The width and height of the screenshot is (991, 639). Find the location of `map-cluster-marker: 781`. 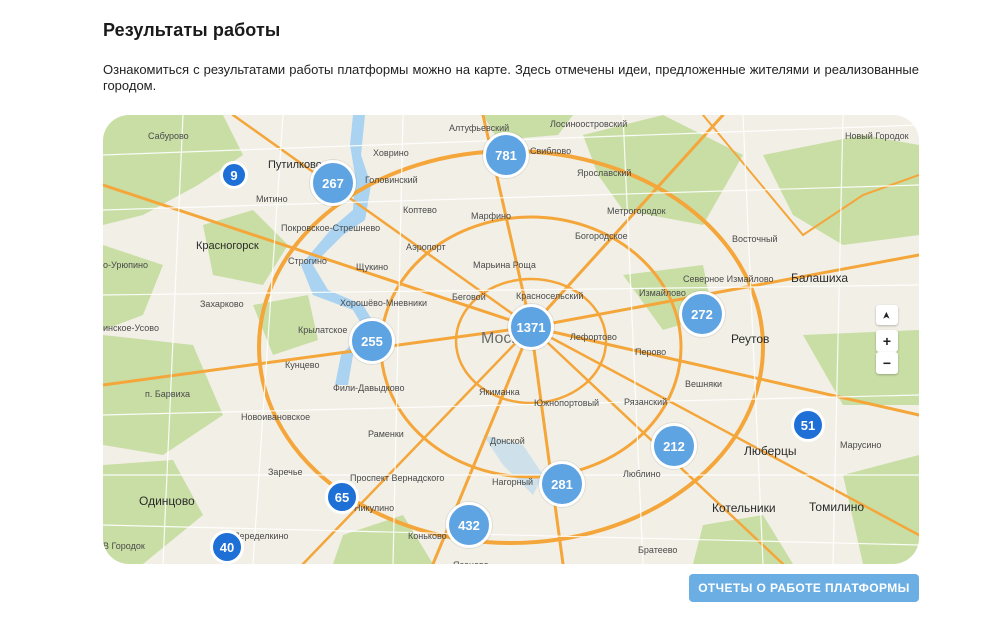

map-cluster-marker: 781 is located at coordinates (506, 155).